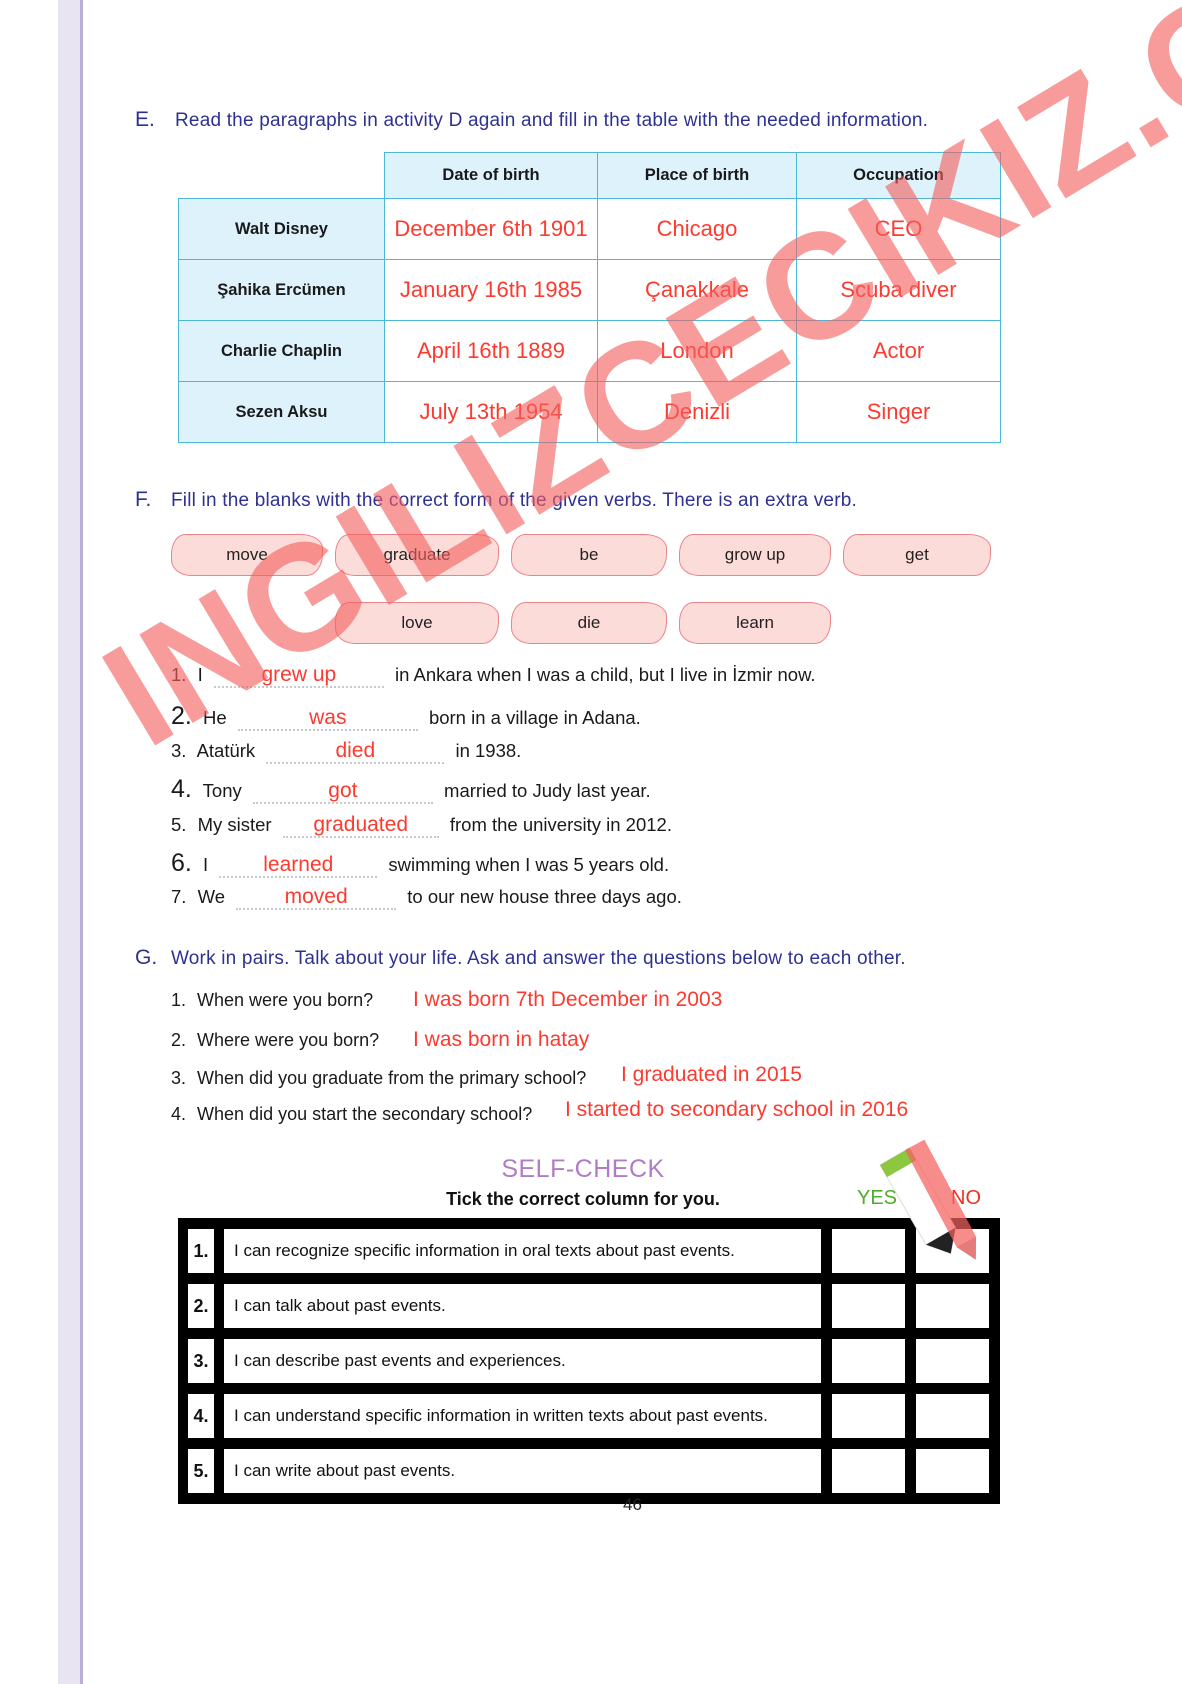 This screenshot has width=1182, height=1684. I want to click on header-date-of-birth: Date of birth, so click(491, 175).